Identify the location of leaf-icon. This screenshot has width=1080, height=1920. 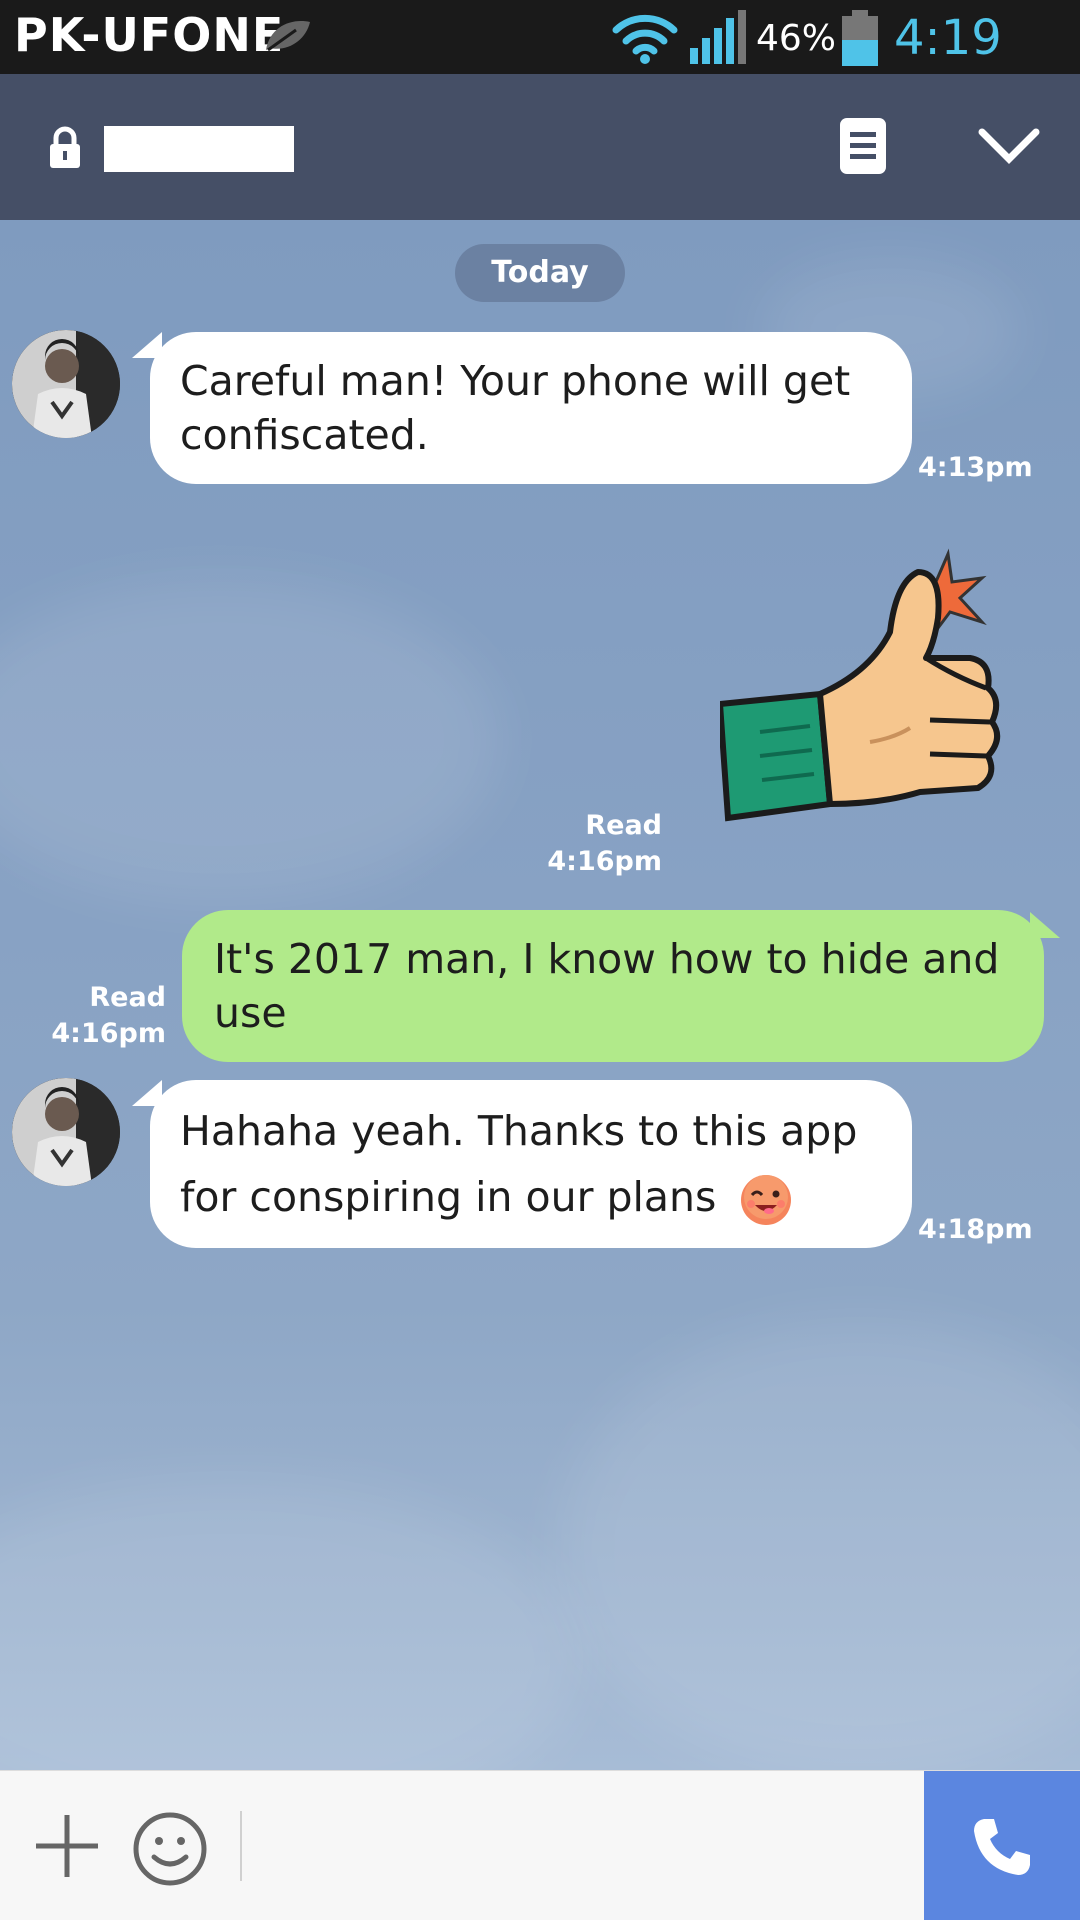
(288, 38).